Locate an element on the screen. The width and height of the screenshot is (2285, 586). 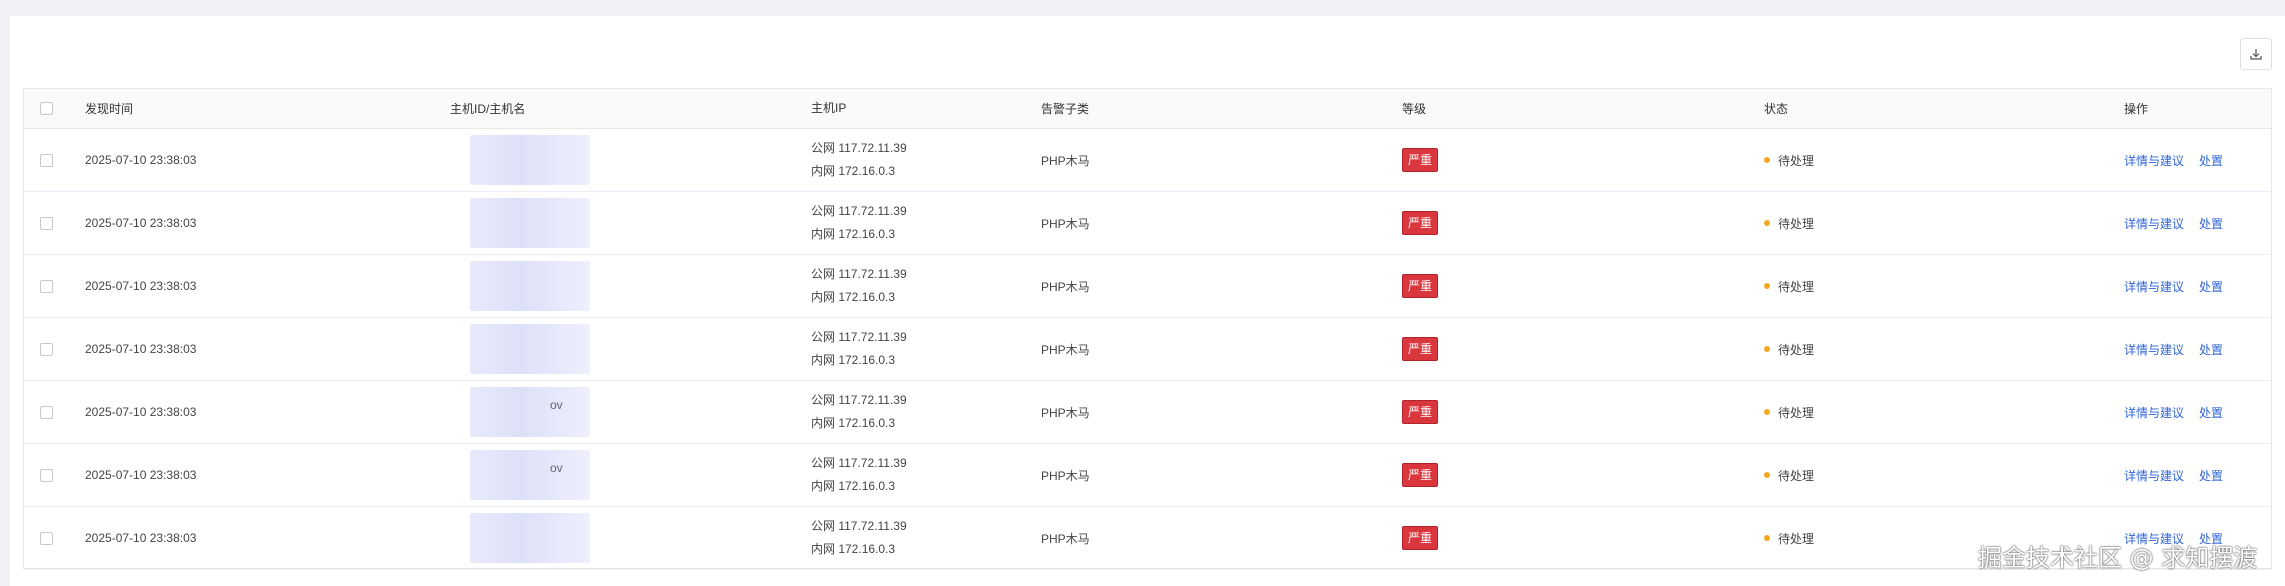
watermark: 掘金技术社区 @ 求知摆渡 is located at coordinates (2118, 558).